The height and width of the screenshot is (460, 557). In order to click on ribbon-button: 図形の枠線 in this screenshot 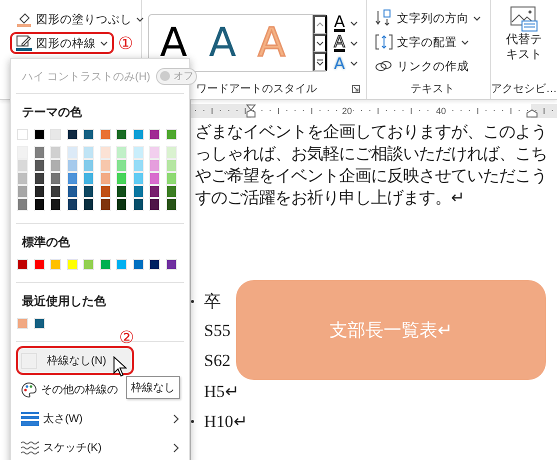, I will do `click(62, 43)`.